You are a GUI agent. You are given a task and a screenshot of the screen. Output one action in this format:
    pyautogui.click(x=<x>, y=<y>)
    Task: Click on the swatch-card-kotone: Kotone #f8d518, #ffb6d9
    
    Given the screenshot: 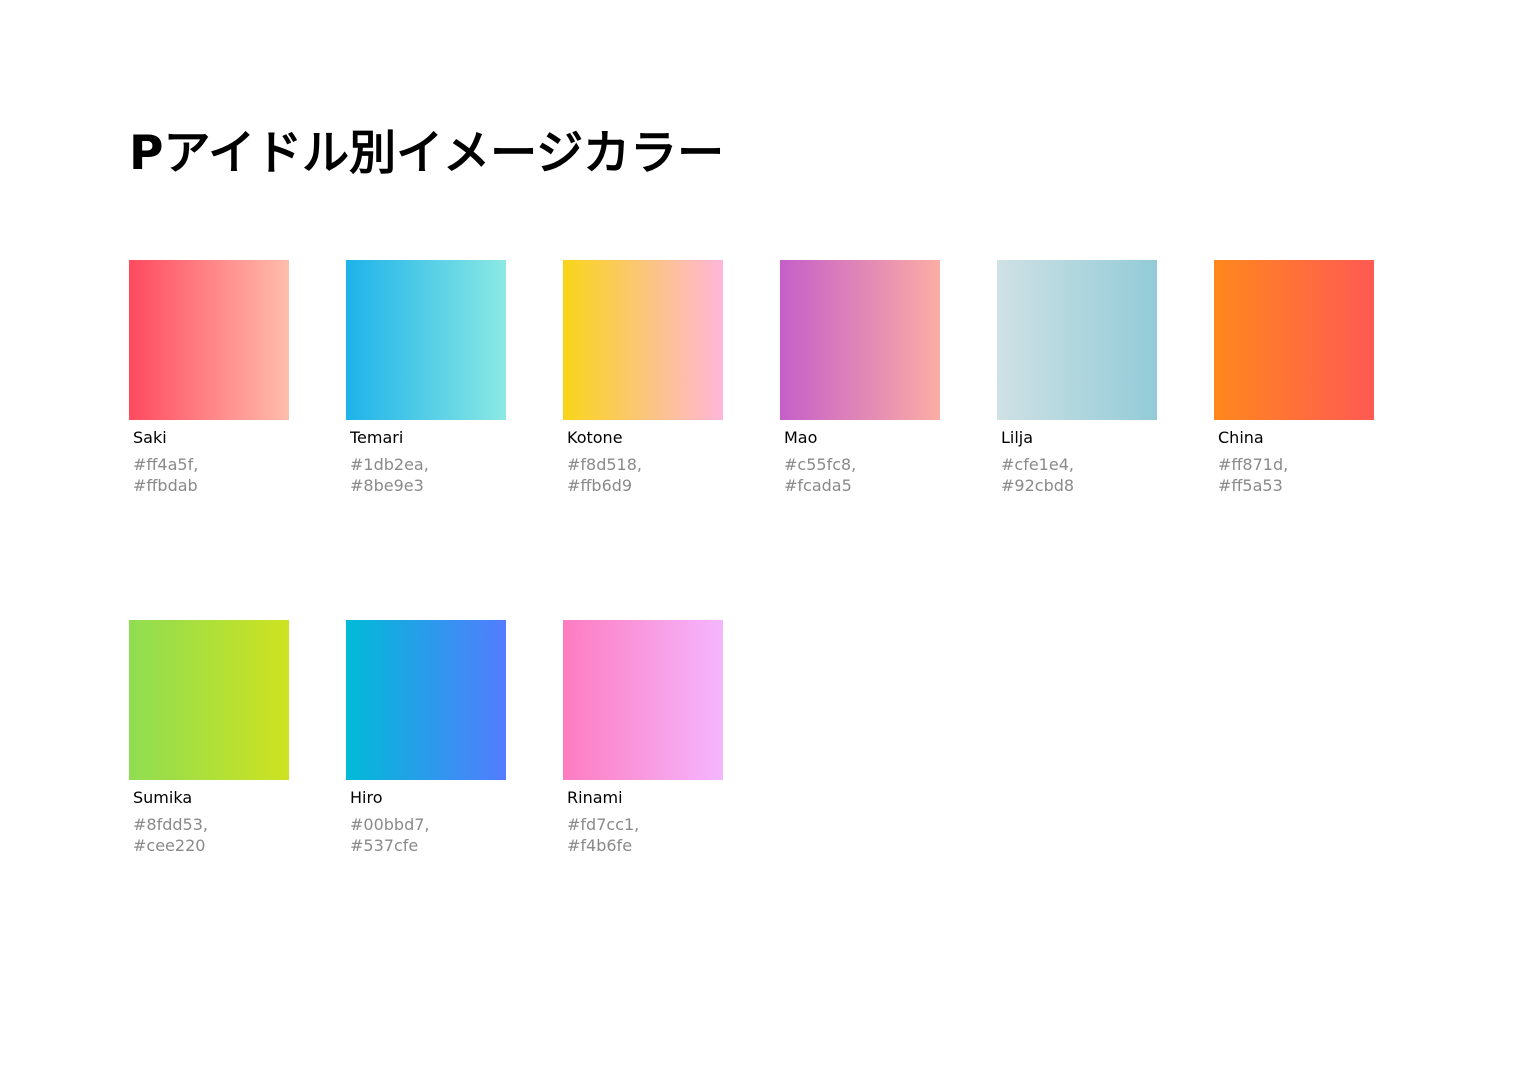 What is the action you would take?
    pyautogui.click(x=643, y=377)
    